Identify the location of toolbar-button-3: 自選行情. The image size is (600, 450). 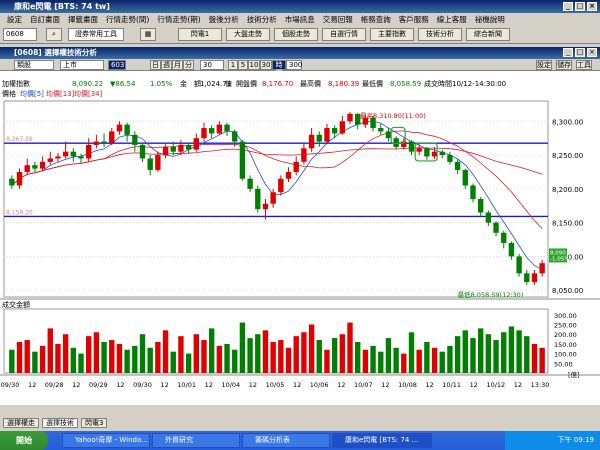
(344, 34).